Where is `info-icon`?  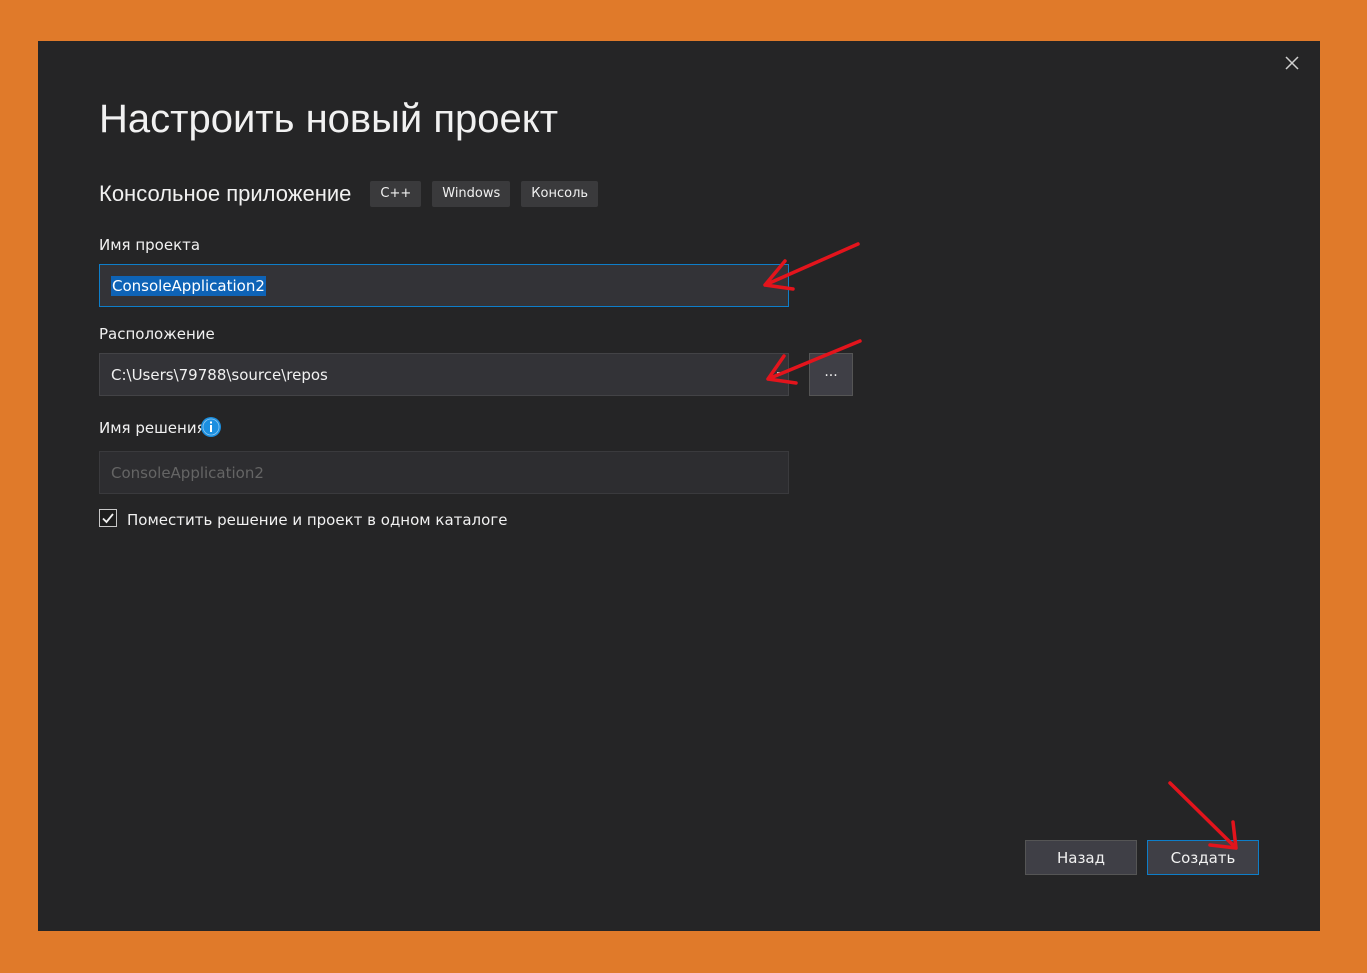
info-icon is located at coordinates (211, 427).